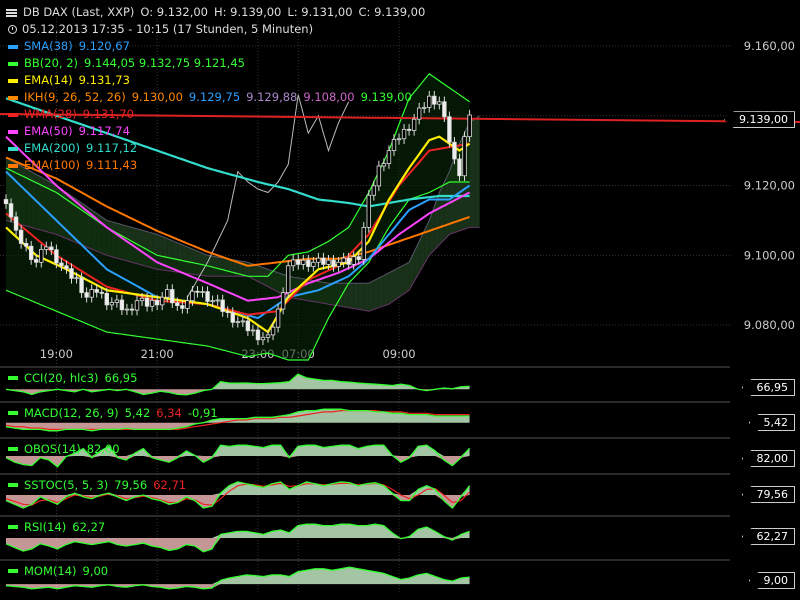 The image size is (800, 600). I want to click on panel-label-cci: CCI(20, hlc3) 66,95, so click(68, 378).